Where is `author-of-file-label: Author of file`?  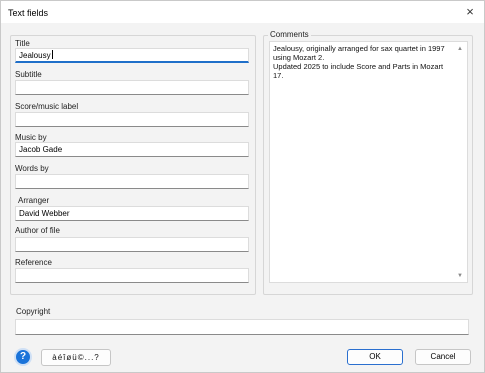
author-of-file-label: Author of file is located at coordinates (37, 230).